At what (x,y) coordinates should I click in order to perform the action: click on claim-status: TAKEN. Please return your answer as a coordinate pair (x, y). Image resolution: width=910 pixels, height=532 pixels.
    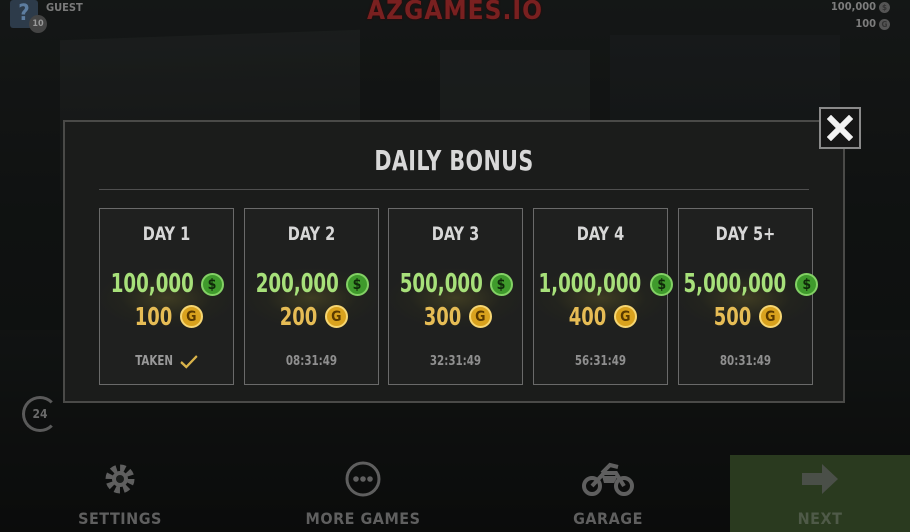
    Looking at the image, I should click on (166, 361).